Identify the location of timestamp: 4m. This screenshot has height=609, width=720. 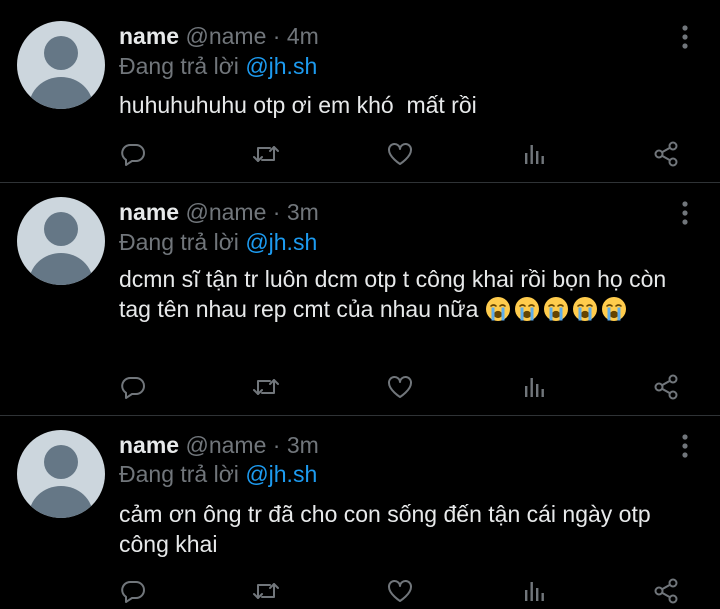
(303, 36).